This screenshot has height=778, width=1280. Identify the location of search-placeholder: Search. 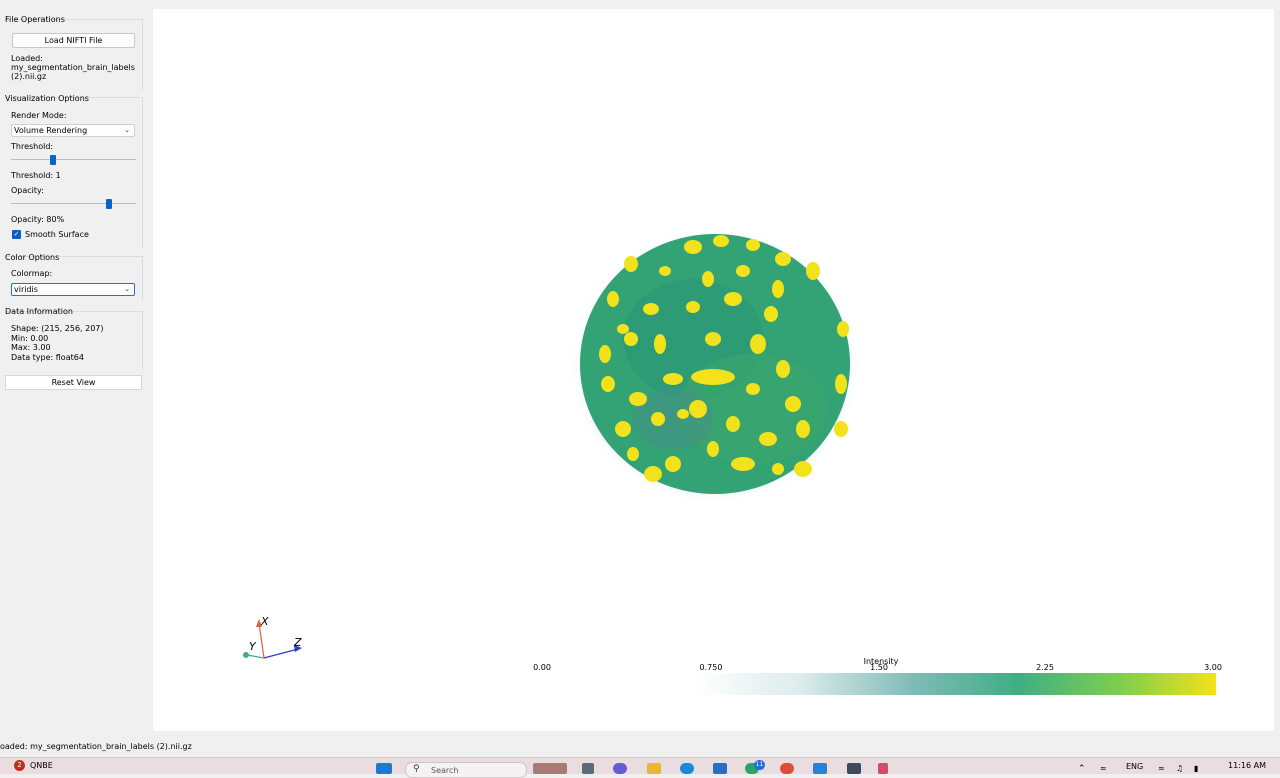
(445, 770).